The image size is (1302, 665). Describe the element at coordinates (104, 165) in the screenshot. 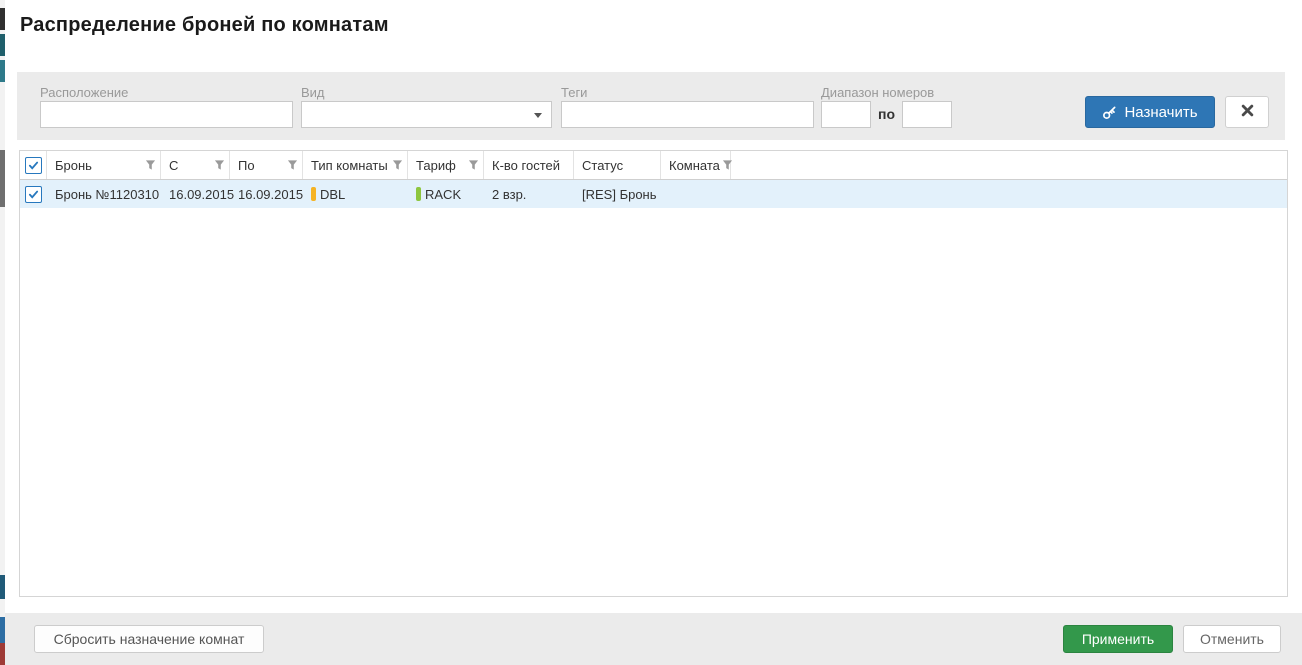

I see `column-header-booking: Бронь` at that location.